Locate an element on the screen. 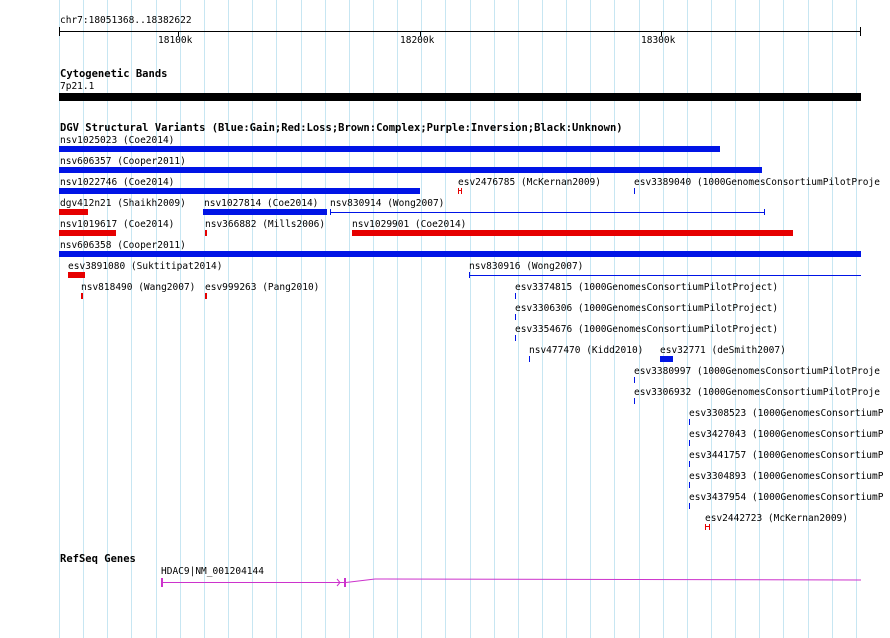  variant-label: esv3441757 (1000GenomesConsortiumP is located at coordinates (786, 455).